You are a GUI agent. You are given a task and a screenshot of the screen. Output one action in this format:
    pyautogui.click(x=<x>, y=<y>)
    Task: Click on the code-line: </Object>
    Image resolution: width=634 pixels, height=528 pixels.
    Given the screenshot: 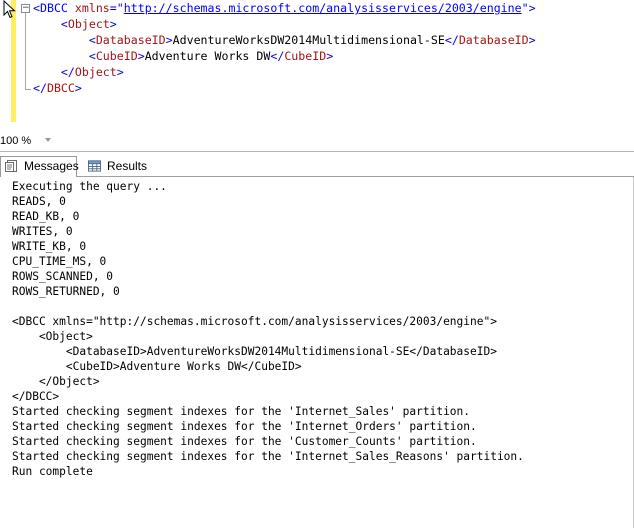 What is the action you would take?
    pyautogui.click(x=78, y=72)
    